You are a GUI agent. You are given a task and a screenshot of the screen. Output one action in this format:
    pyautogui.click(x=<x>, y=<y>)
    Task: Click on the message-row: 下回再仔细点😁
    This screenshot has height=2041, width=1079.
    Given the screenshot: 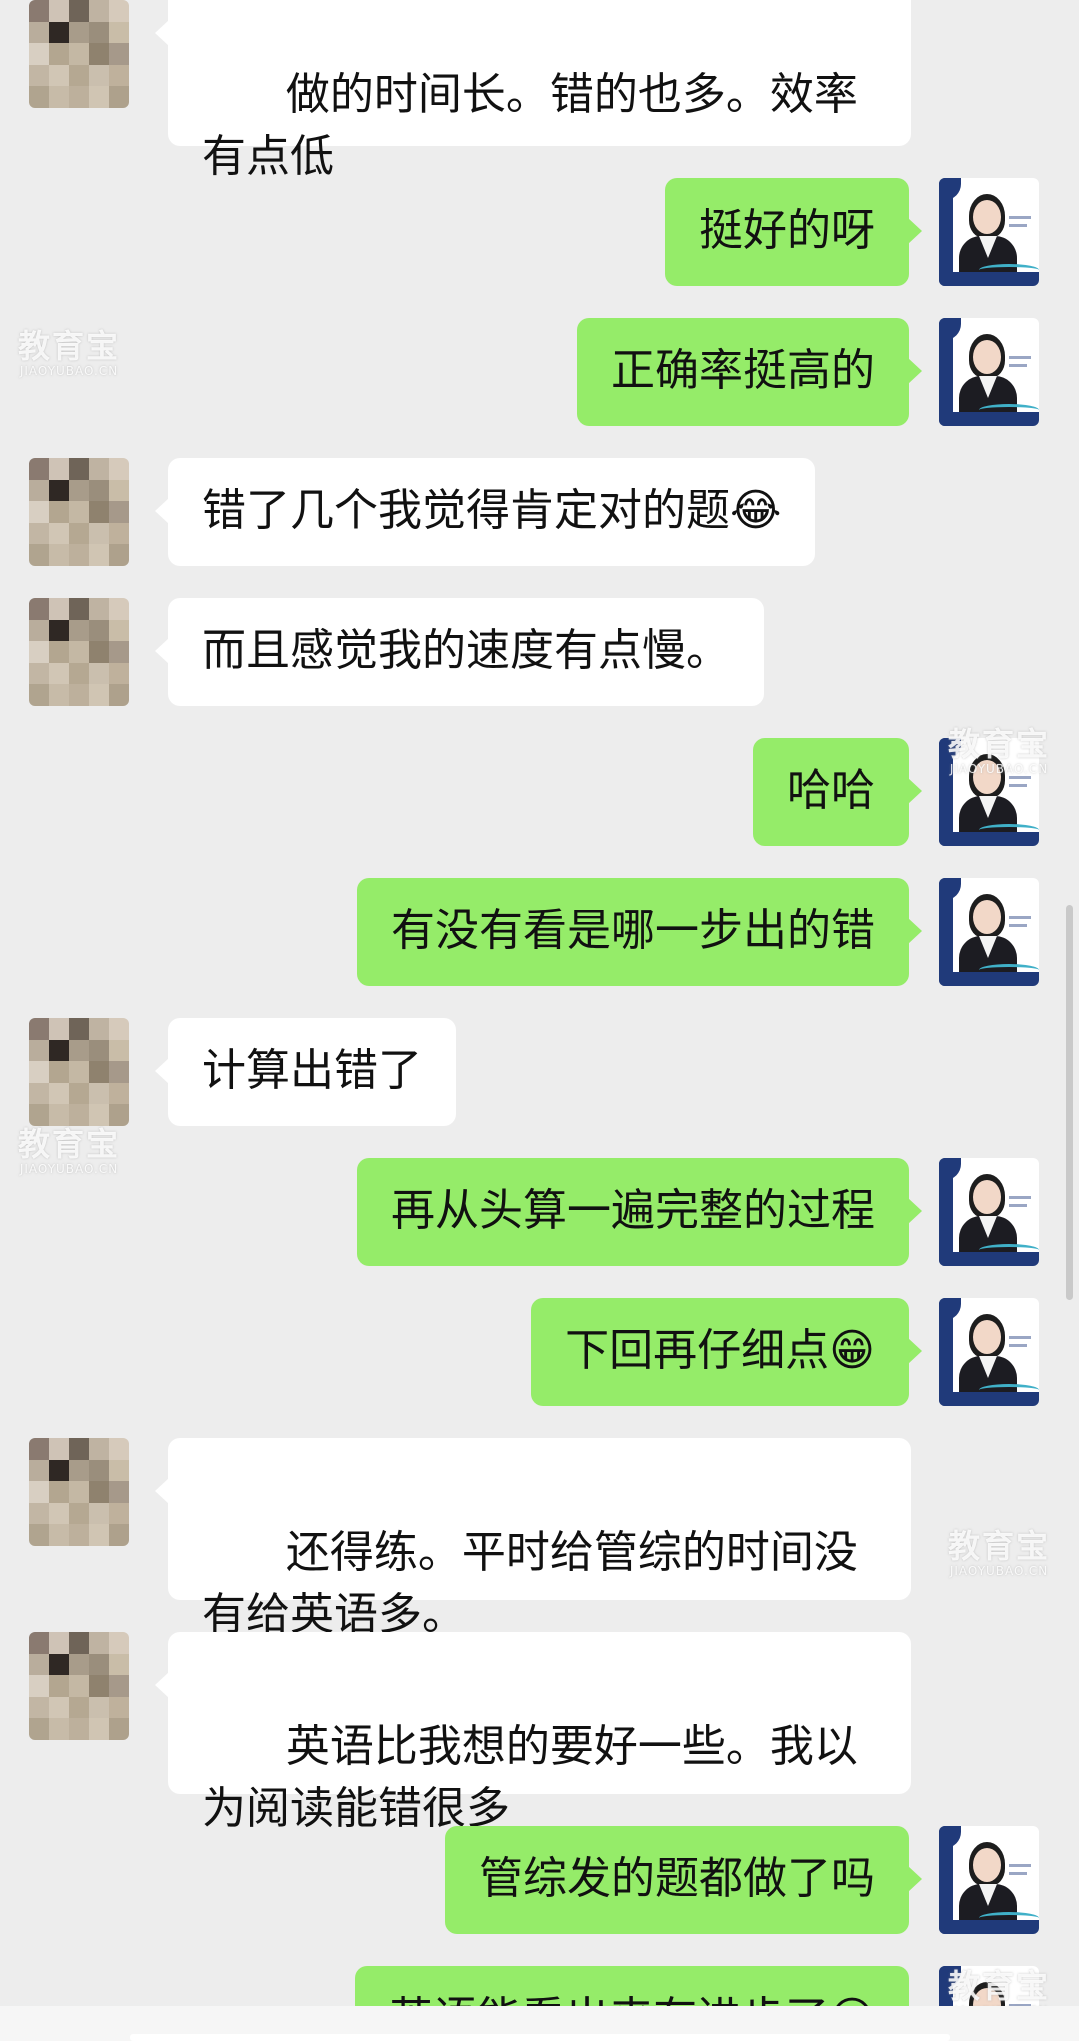 What is the action you would take?
    pyautogui.click(x=539, y=1352)
    